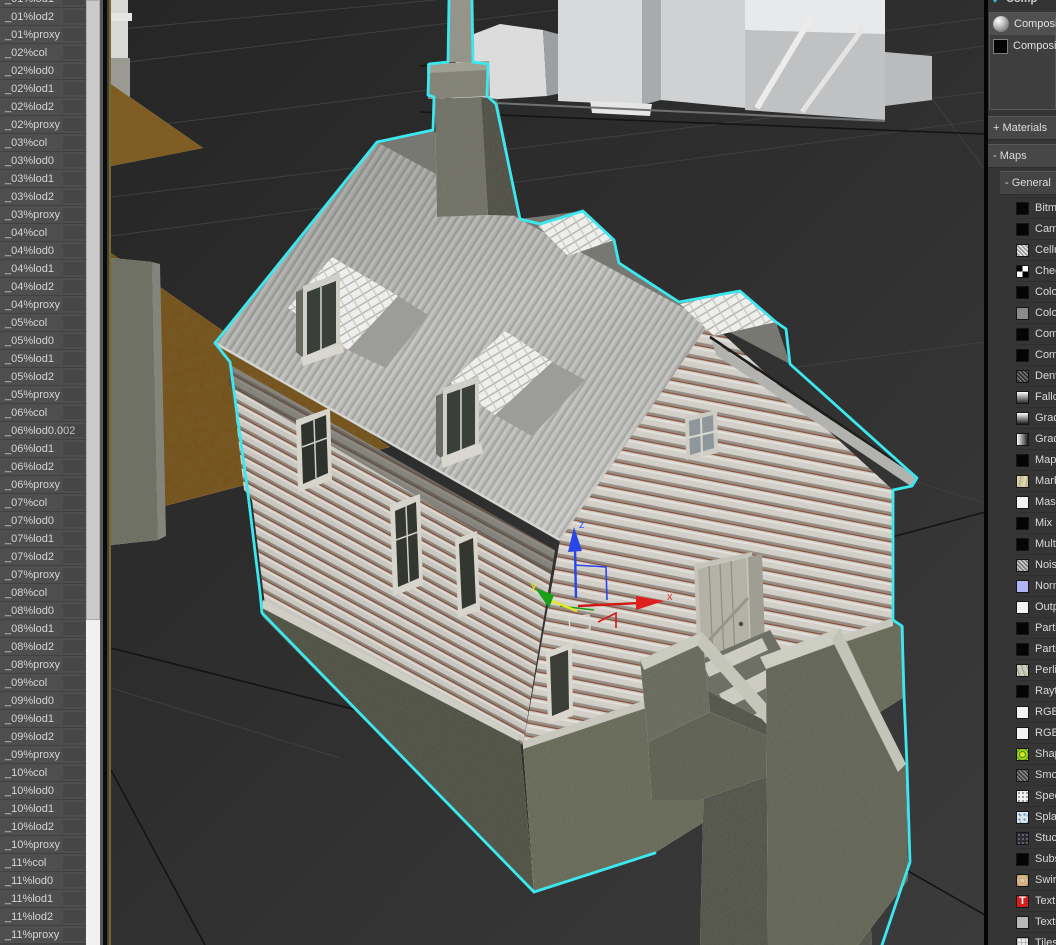 The width and height of the screenshot is (1056, 945). Describe the element at coordinates (1036, 564) in the screenshot. I see `map-item: Noise` at that location.